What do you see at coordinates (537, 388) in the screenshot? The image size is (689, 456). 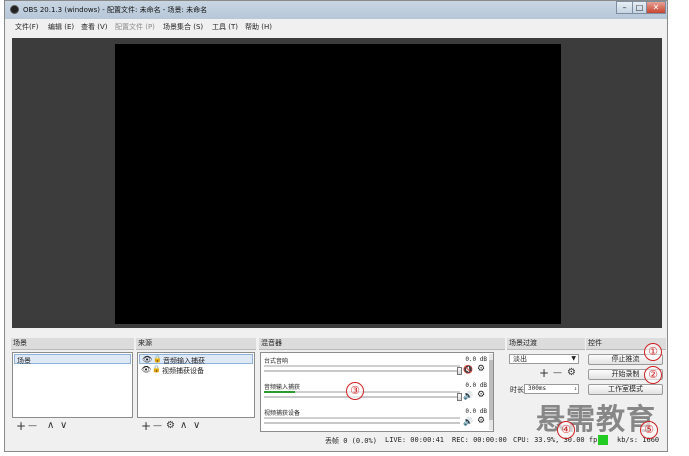 I see `duration-value: 300ms` at bounding box center [537, 388].